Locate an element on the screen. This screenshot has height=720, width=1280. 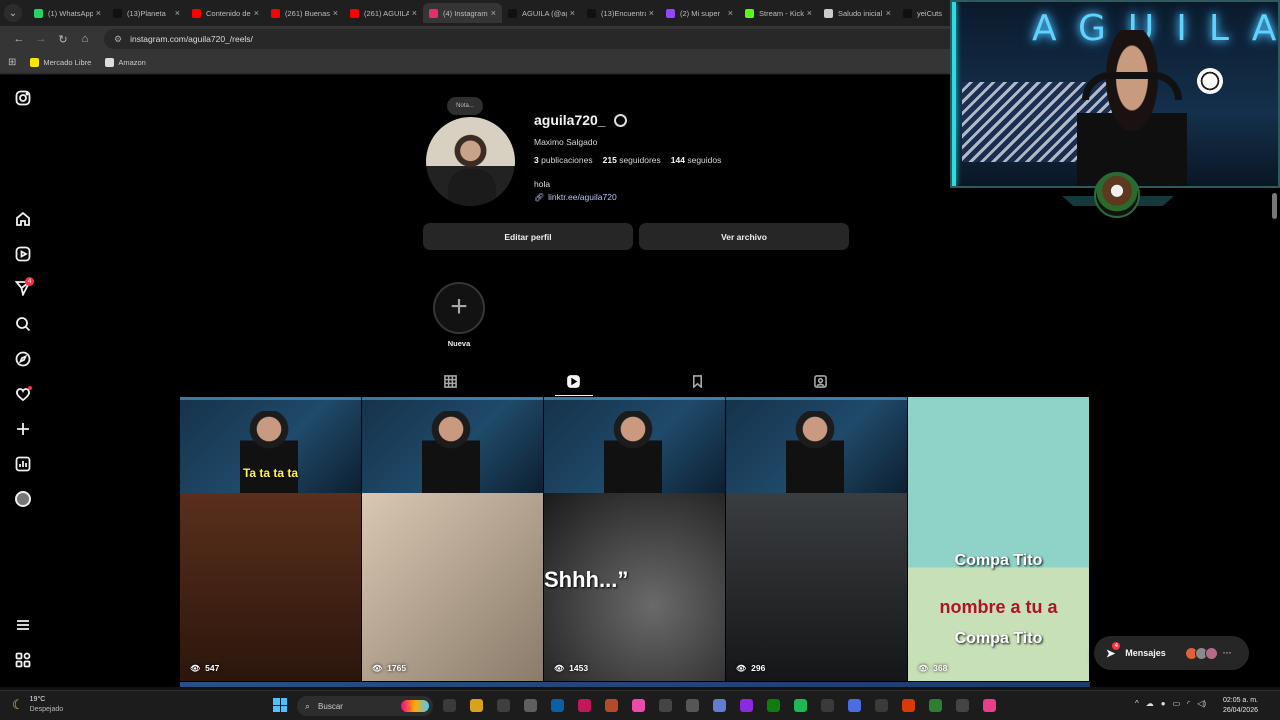
address-bar: ⚙ instagram.com/aguila720_/reels/ is located at coordinates (544, 39).